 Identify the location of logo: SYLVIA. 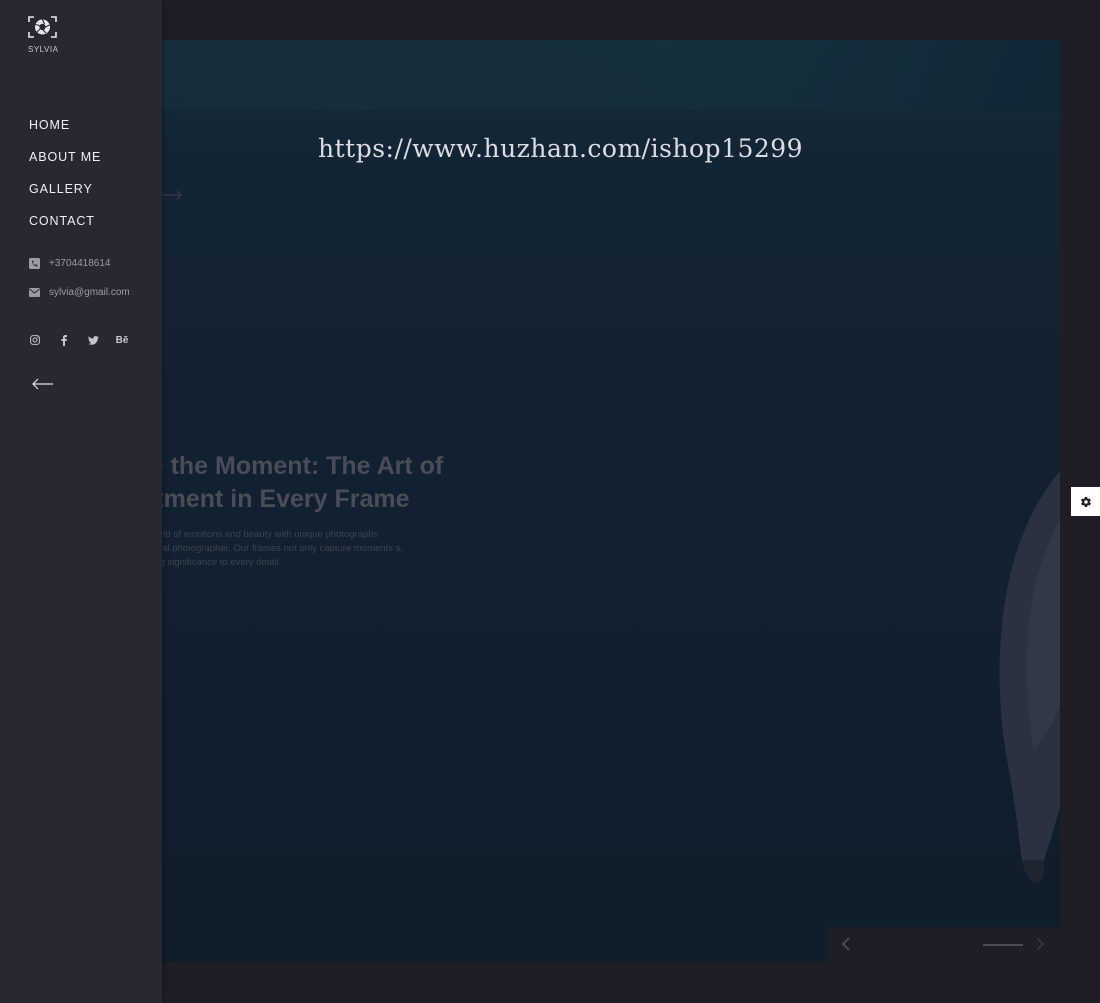
(48, 35).